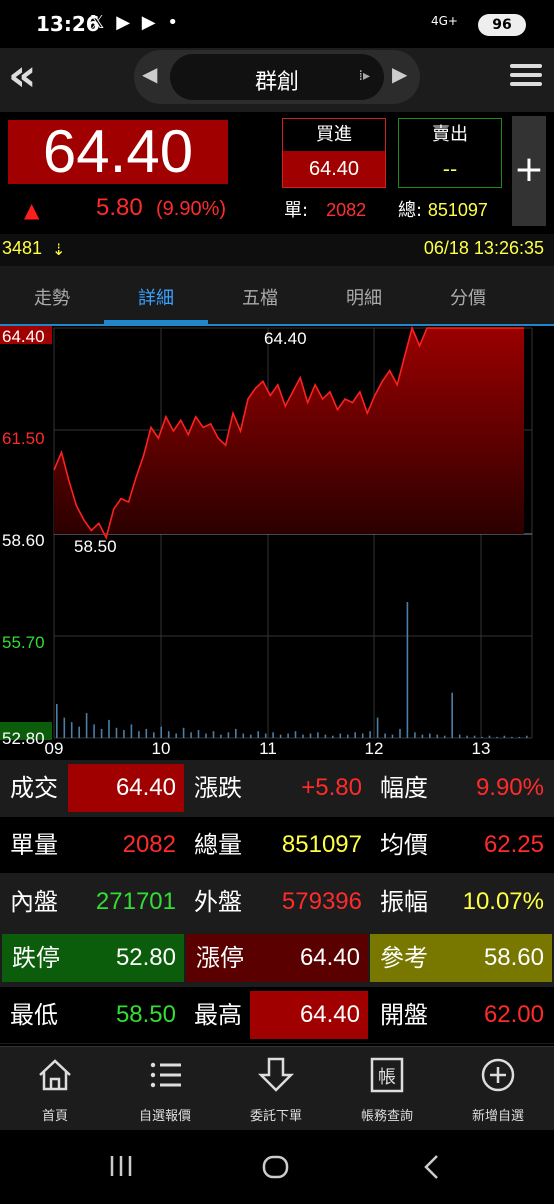  What do you see at coordinates (431, 1167) in the screenshot?
I see `back-nav-icon` at bounding box center [431, 1167].